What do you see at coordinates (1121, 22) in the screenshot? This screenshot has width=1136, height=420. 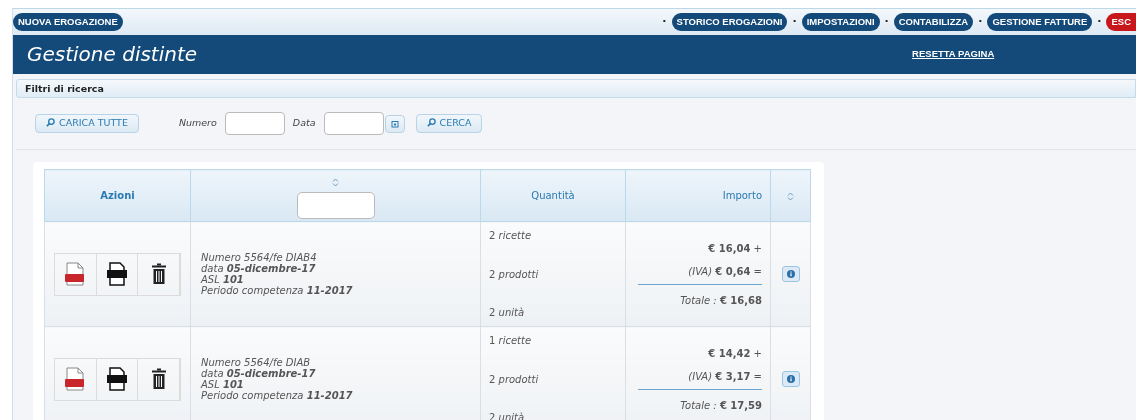 I see `exit-button: ESC` at bounding box center [1121, 22].